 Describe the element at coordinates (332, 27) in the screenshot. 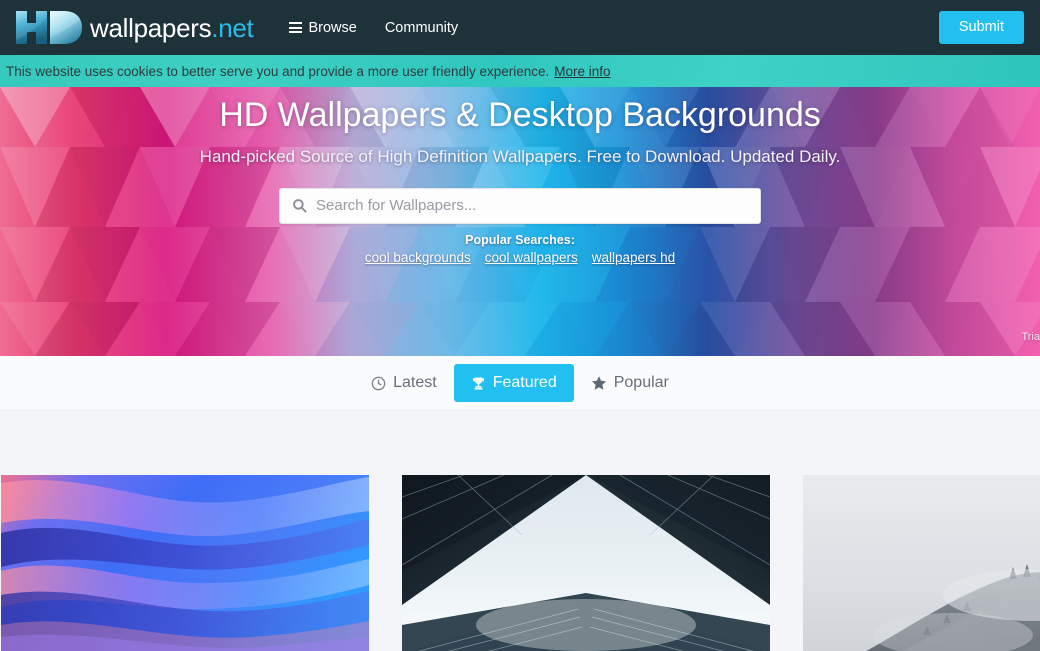

I see `nav-item-browse-label: Browse` at that location.